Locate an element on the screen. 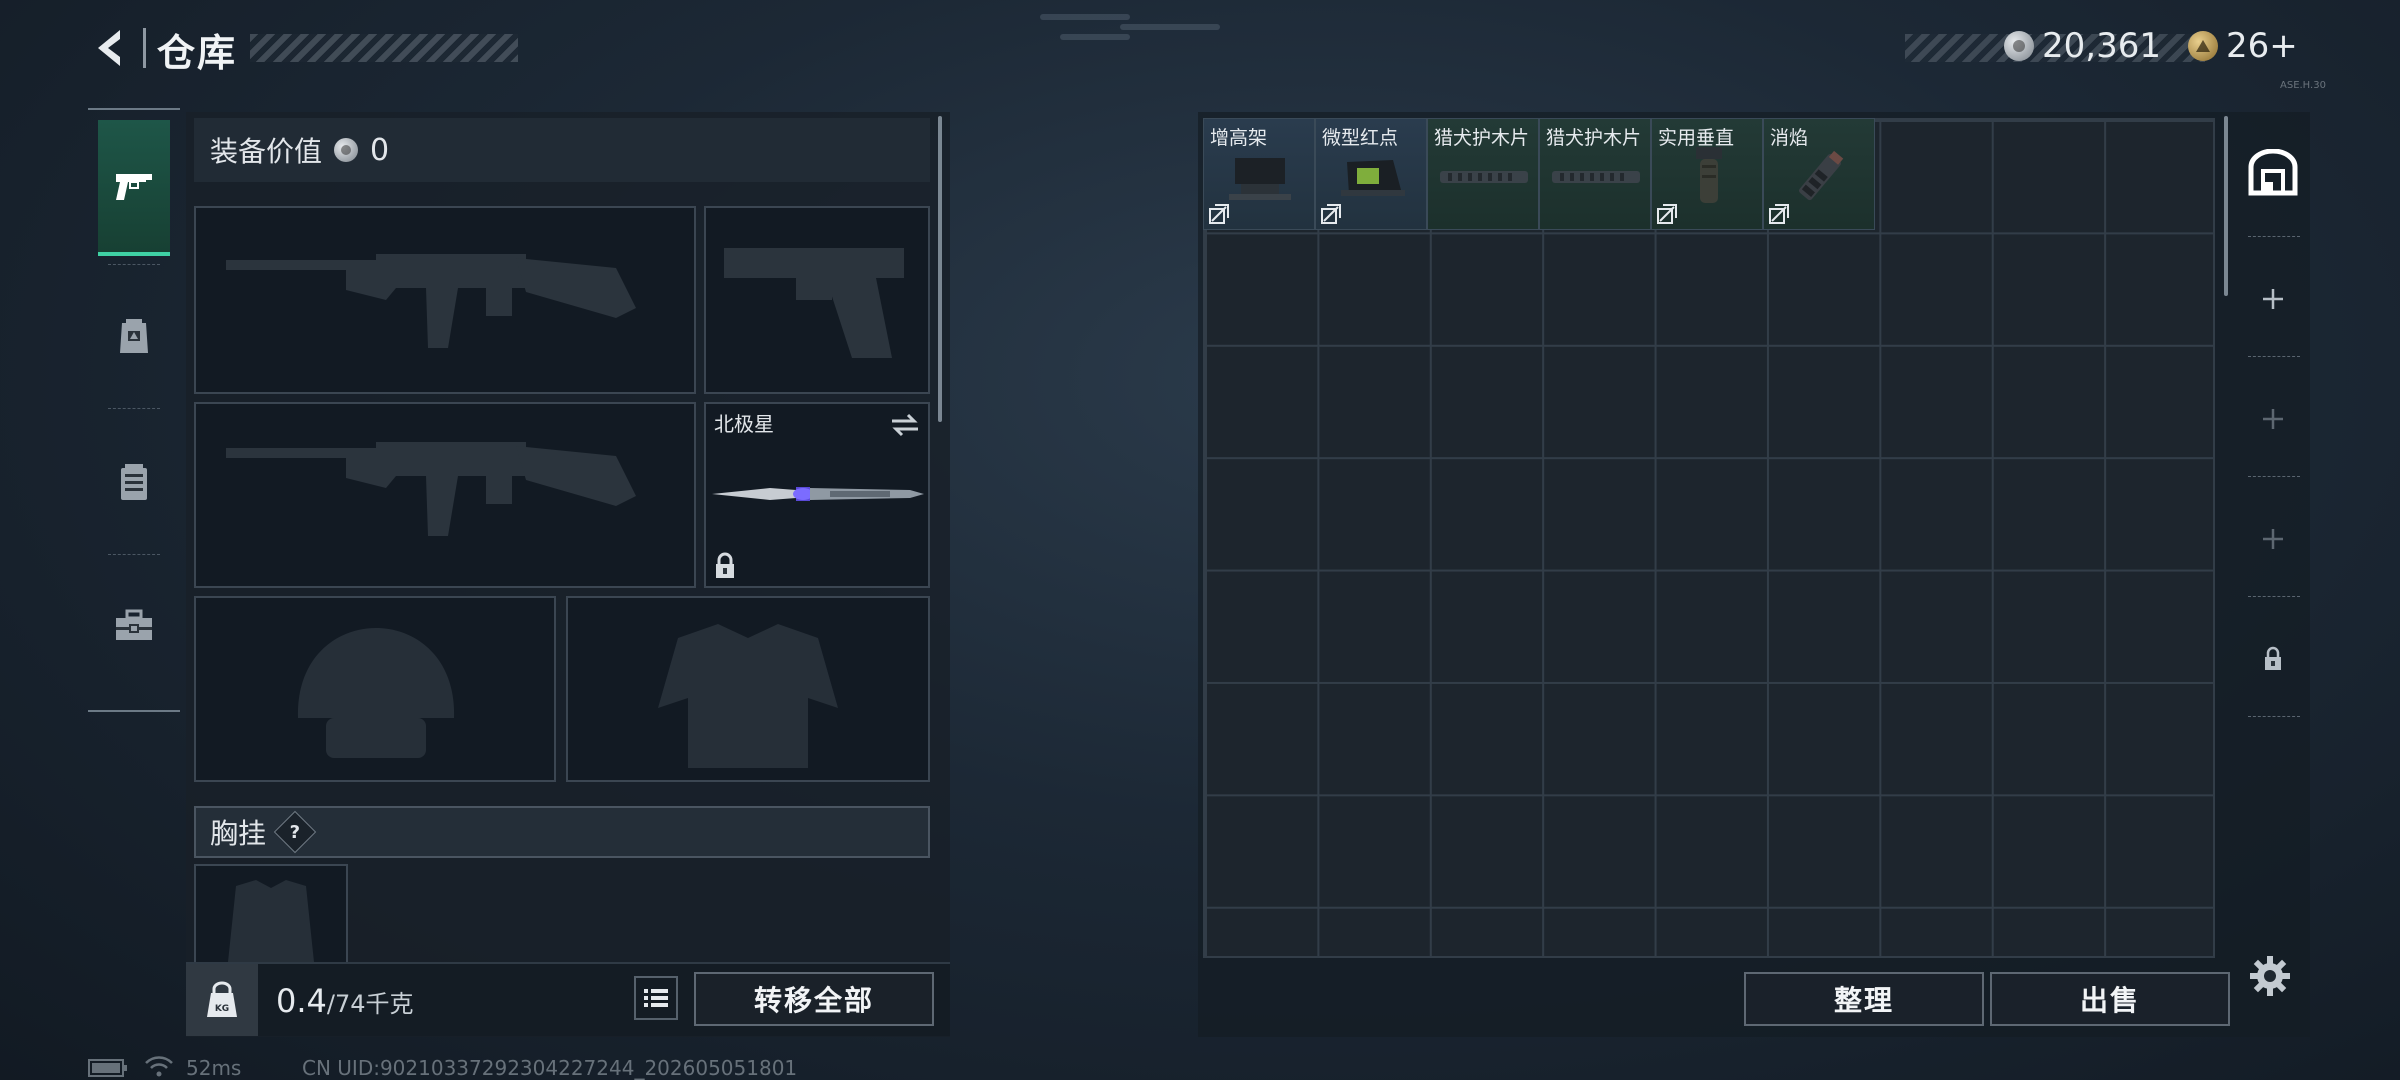  pistol-silhouette-icon is located at coordinates (814, 303).